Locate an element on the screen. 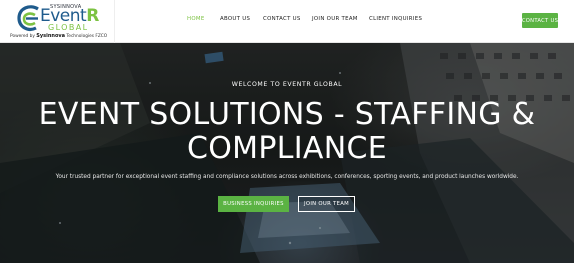  eventr-swirl-logo-icon is located at coordinates (28, 18).